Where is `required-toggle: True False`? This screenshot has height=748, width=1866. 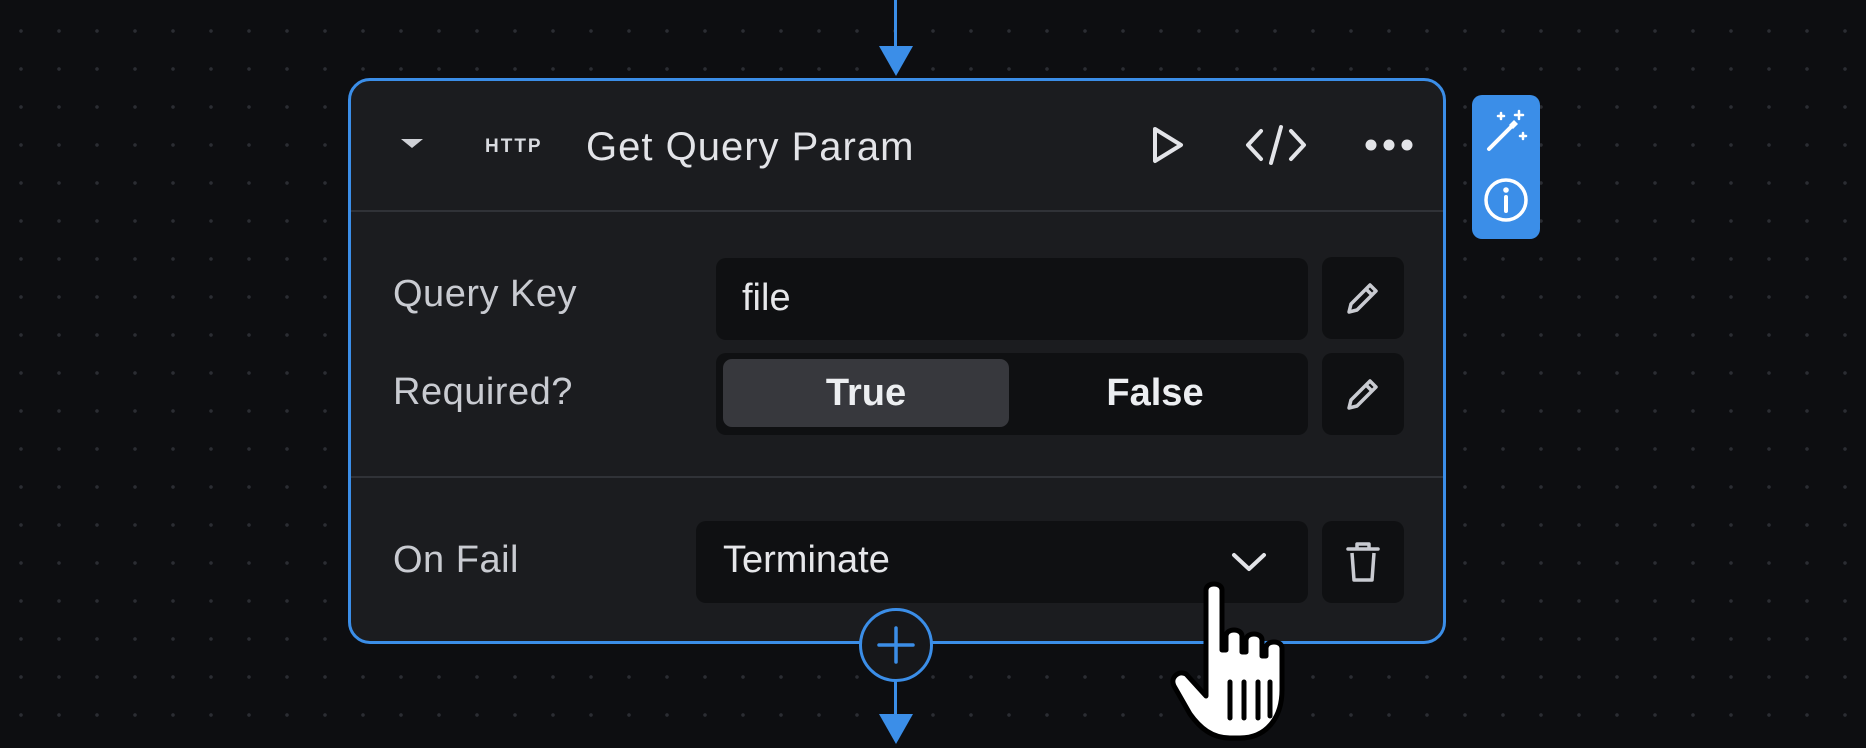
required-toggle: True False is located at coordinates (1012, 394).